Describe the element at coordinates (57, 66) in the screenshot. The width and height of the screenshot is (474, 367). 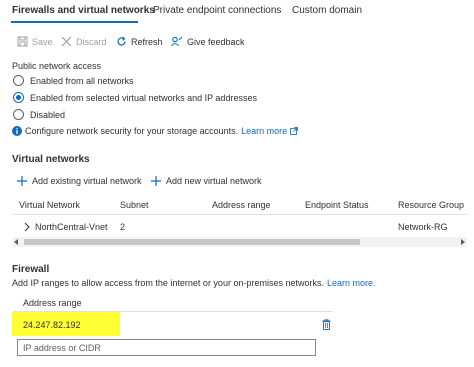
I see `public-network-access-label: Public network access` at that location.